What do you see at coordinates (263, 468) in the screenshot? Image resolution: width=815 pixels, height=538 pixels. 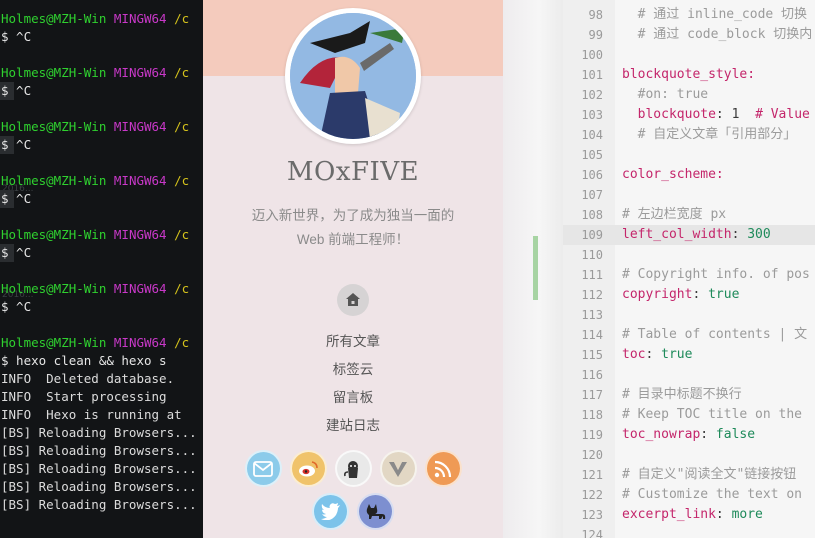 I see `mail-button` at bounding box center [263, 468].